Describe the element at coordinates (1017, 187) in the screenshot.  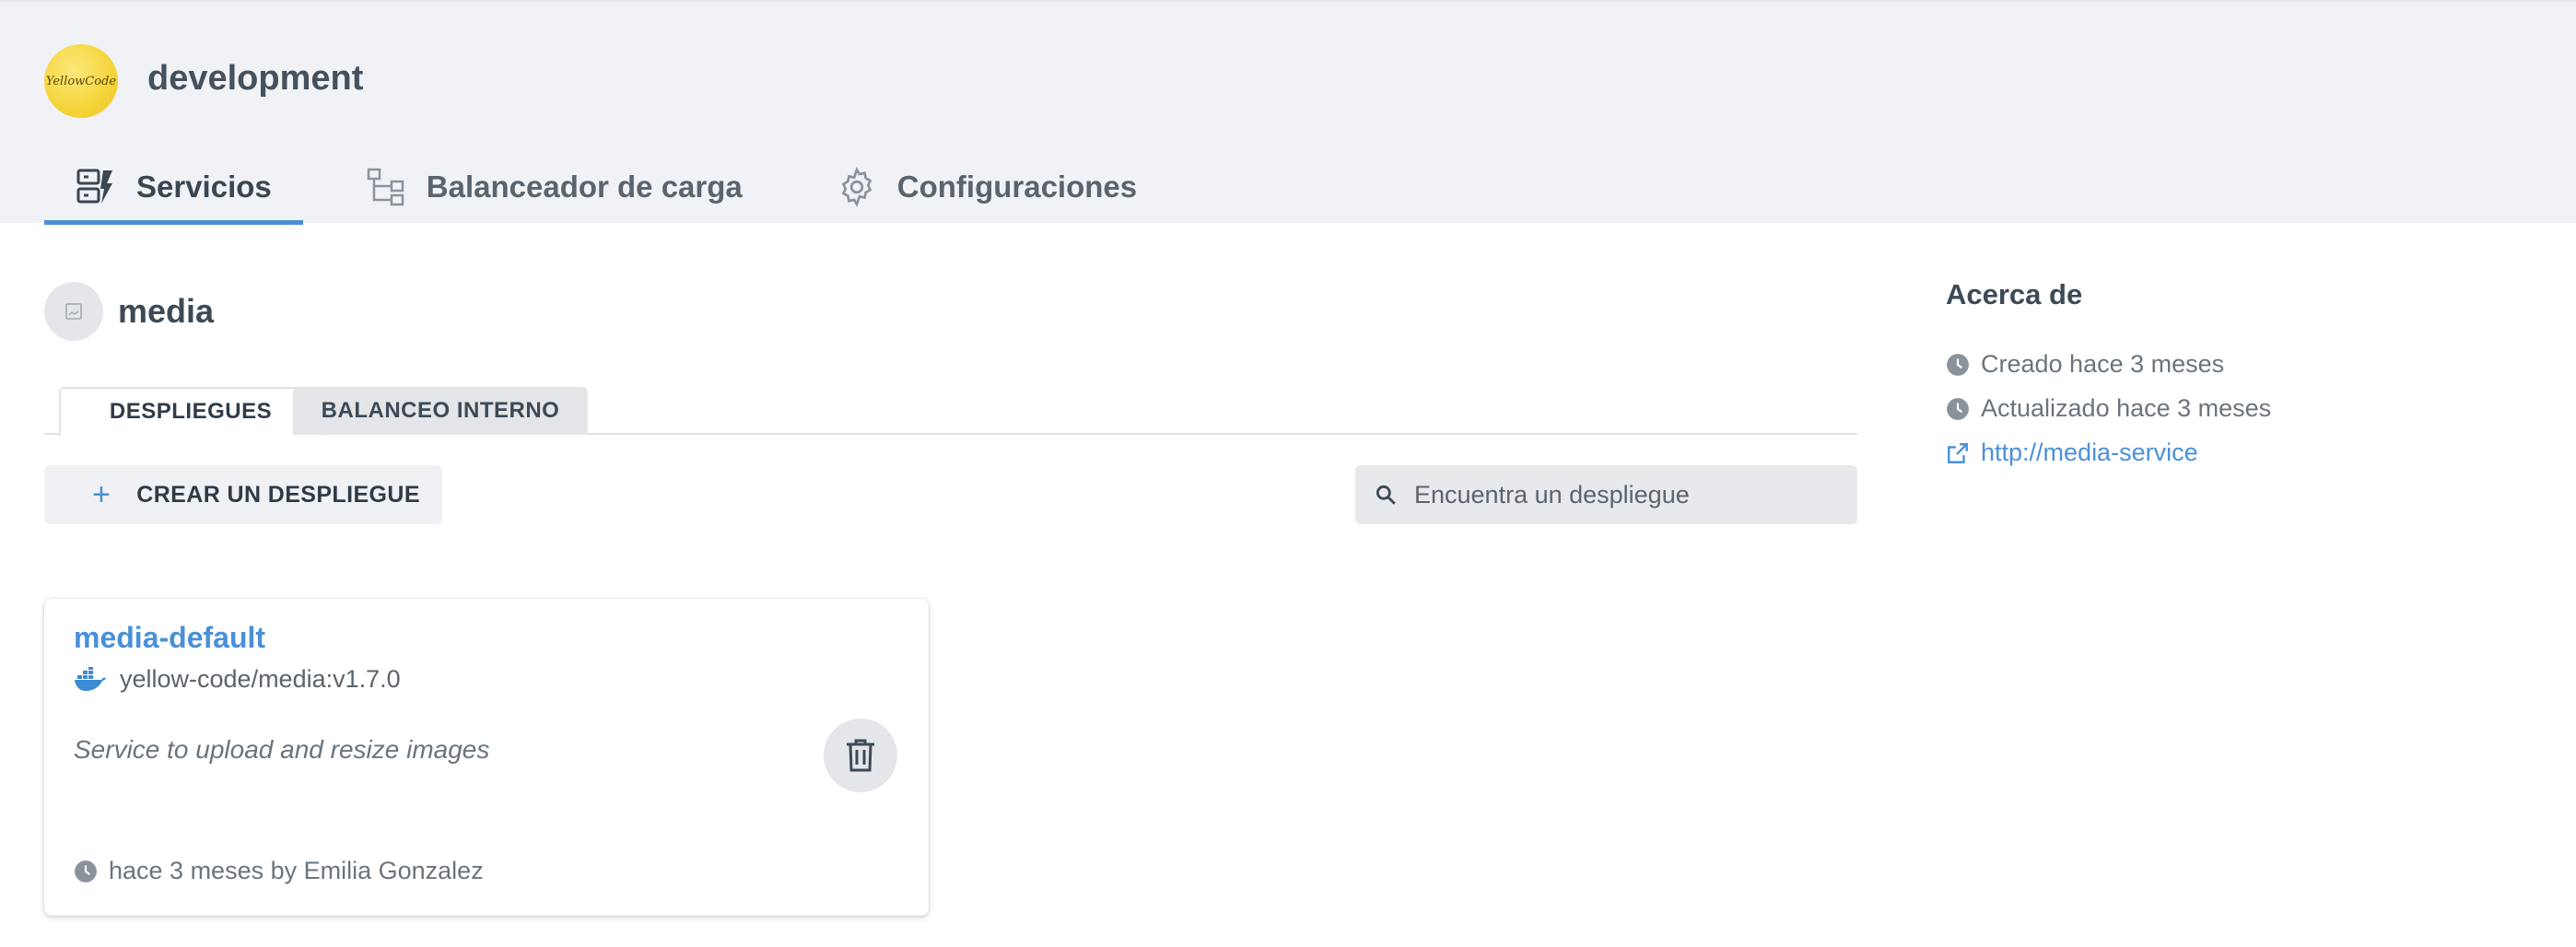
I see `tab-label: Configuraciones` at that location.